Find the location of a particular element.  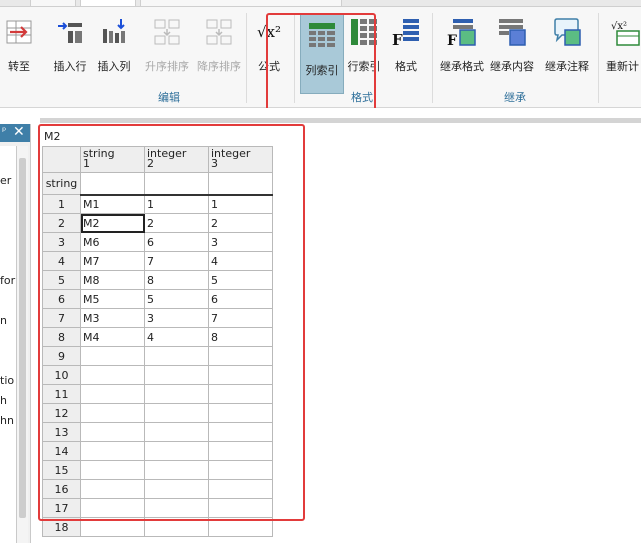

format-label: 格式 is located at coordinates (406, 66).